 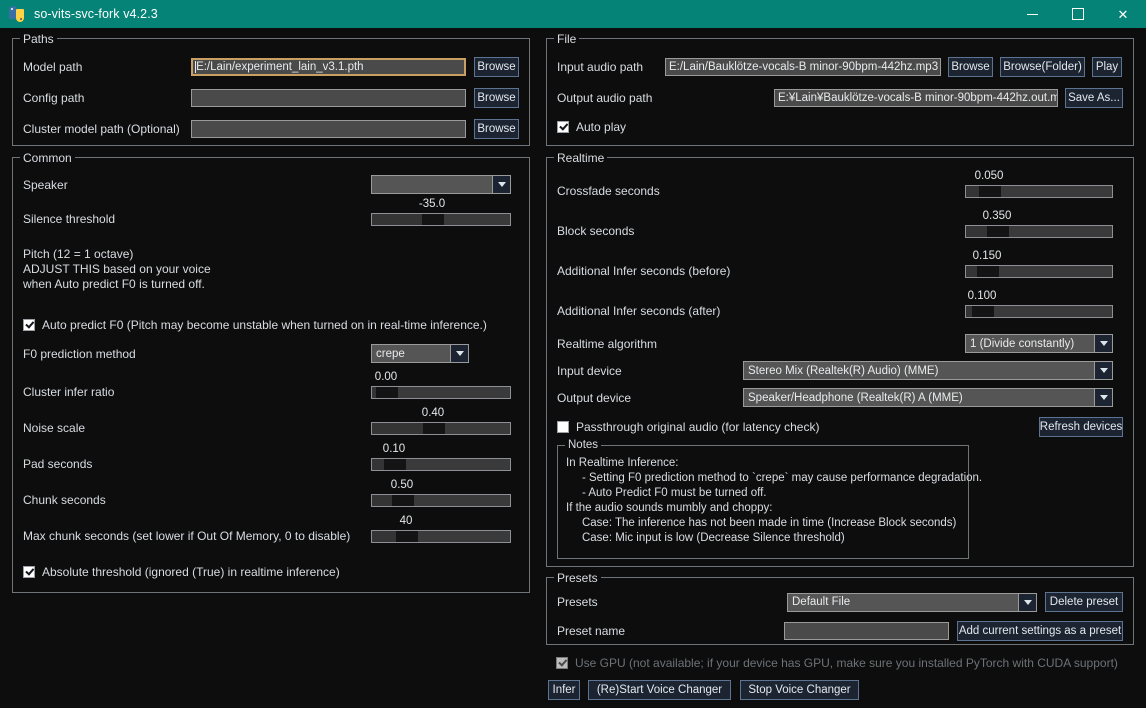 What do you see at coordinates (563, 127) in the screenshot?
I see `auto-play-checkbox` at bounding box center [563, 127].